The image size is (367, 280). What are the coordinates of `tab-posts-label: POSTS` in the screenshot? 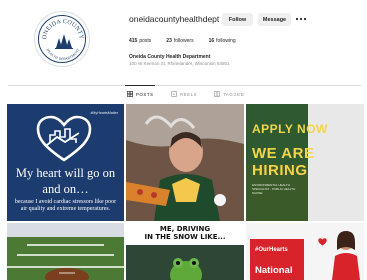 It's located at (145, 94).